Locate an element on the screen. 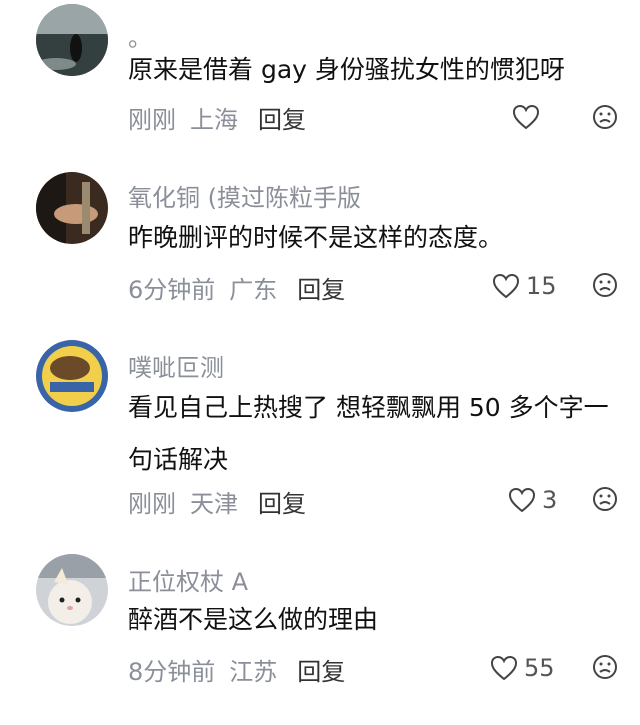 This screenshot has height=725, width=640. like-count: 3 is located at coordinates (550, 500).